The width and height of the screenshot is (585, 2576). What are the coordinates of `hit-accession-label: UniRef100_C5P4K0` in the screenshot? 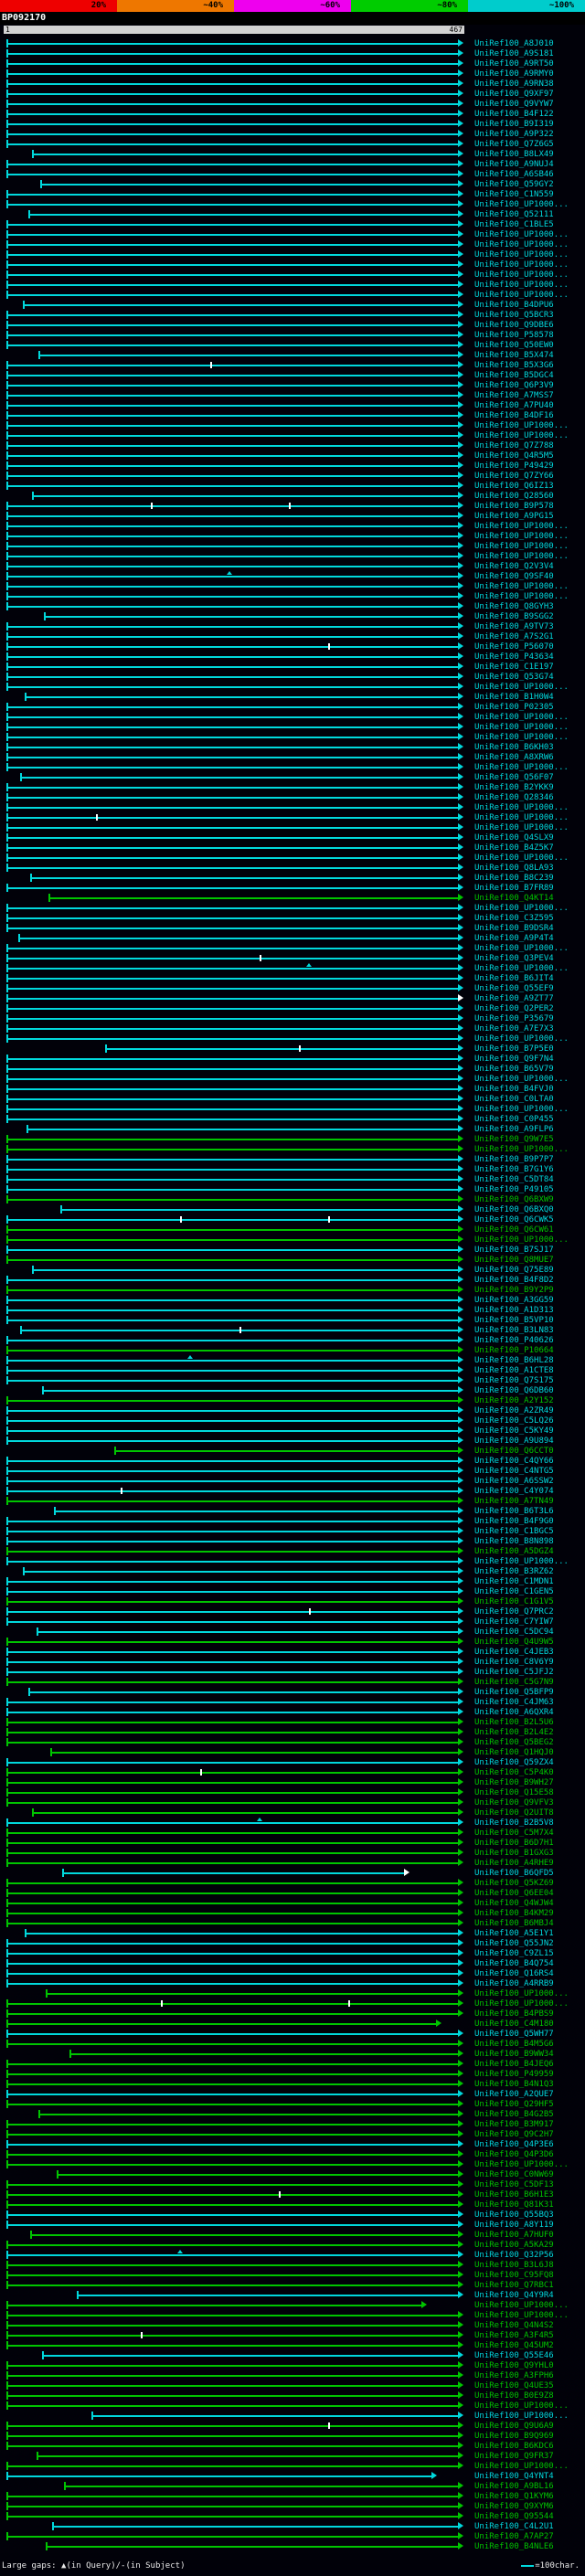 It's located at (514, 1772).